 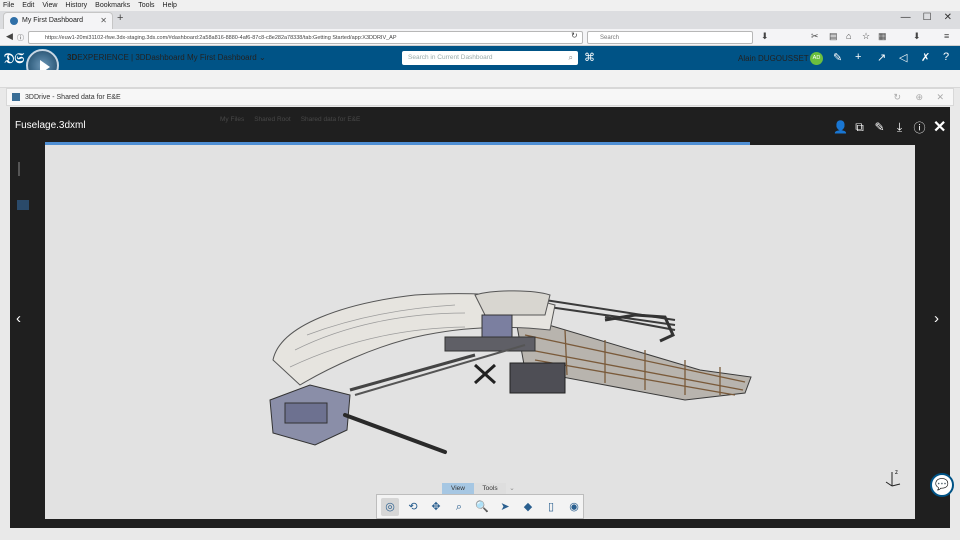 I want to click on home-icon: ⌂, so click(x=848, y=36).